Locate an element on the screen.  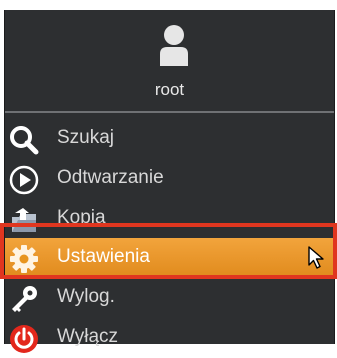
user-icon is located at coordinates (174, 45).